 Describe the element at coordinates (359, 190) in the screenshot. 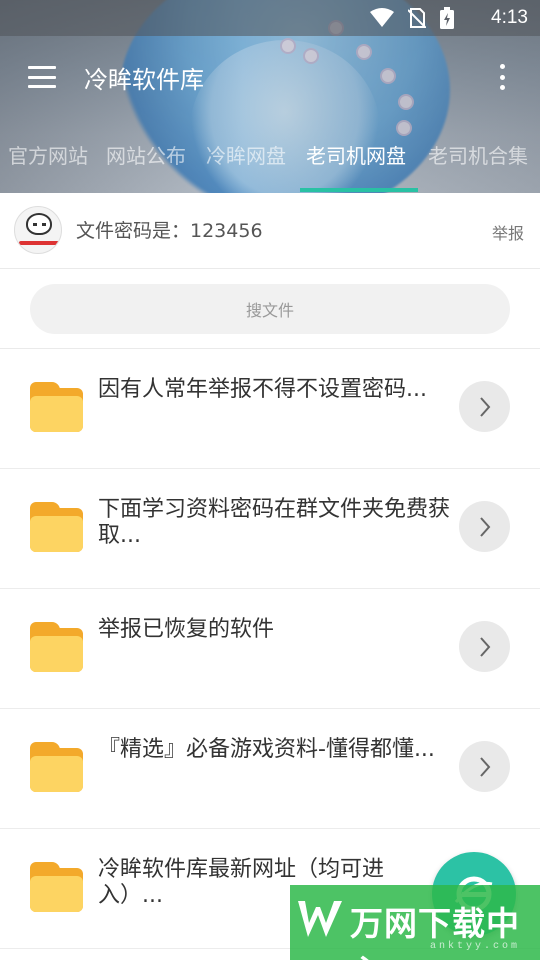

I see `tab-indicator` at that location.